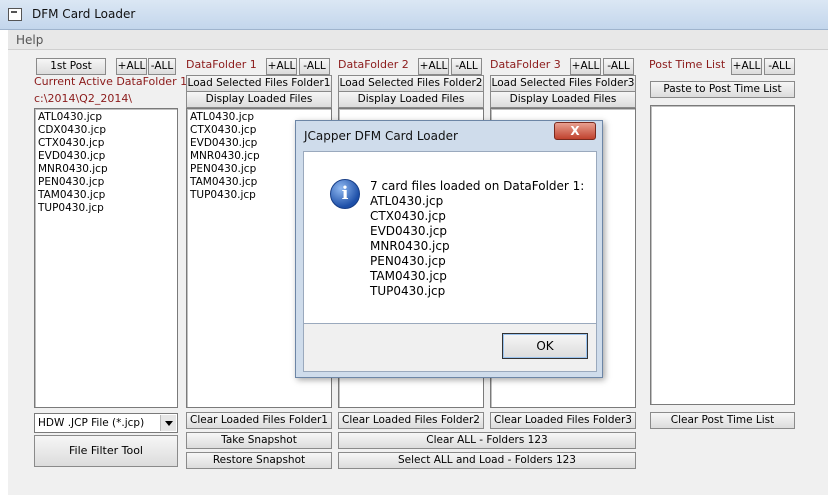 This screenshot has width=828, height=500. What do you see at coordinates (687, 64) in the screenshot?
I see `post-time-label: Post Time List` at bounding box center [687, 64].